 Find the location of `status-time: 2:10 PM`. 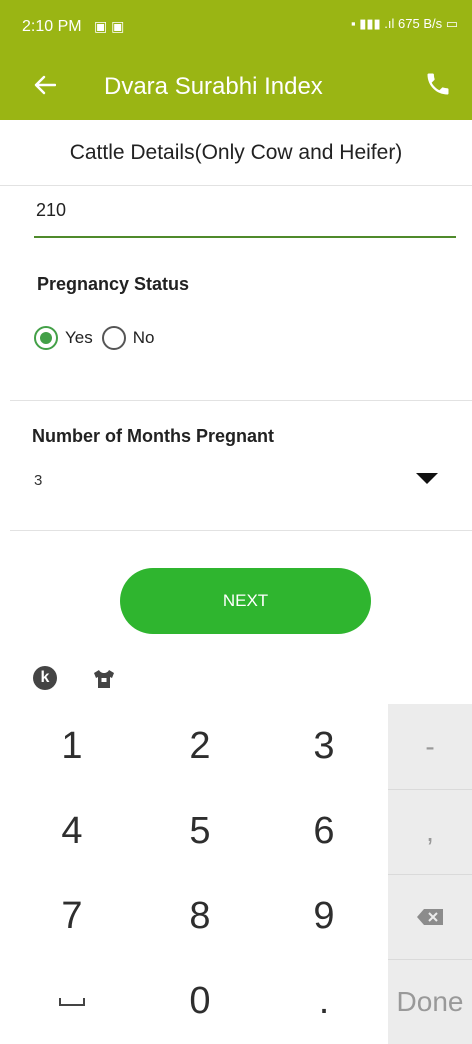

status-time: 2:10 PM is located at coordinates (52, 26).